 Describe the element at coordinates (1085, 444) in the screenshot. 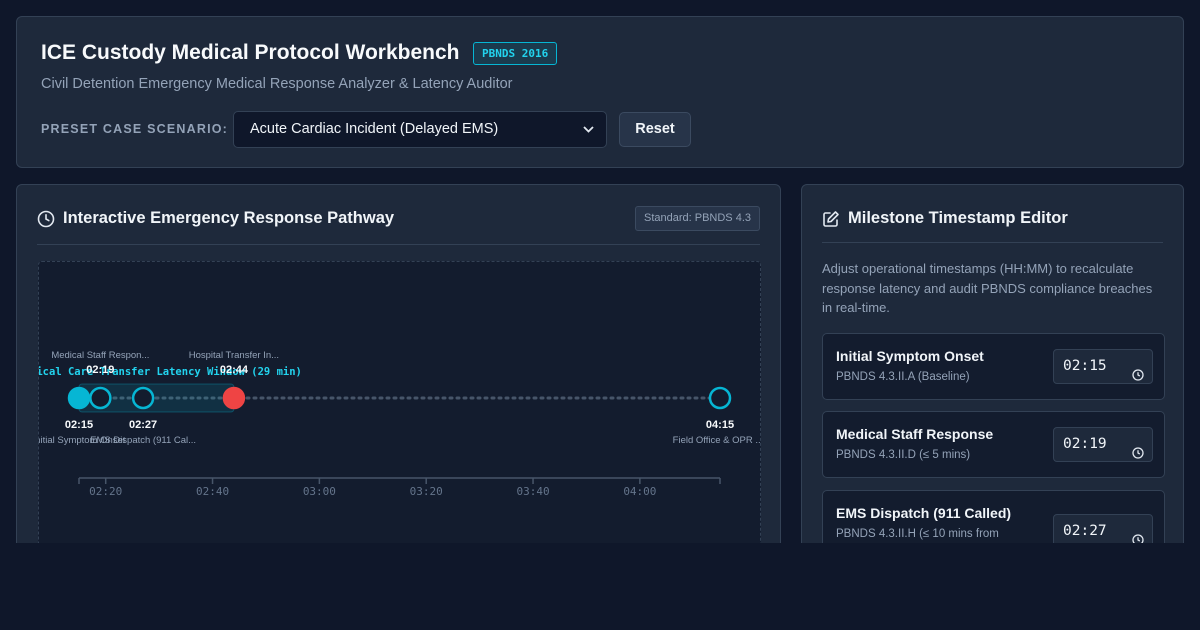

I see `milestone-time-value: 02:19` at that location.